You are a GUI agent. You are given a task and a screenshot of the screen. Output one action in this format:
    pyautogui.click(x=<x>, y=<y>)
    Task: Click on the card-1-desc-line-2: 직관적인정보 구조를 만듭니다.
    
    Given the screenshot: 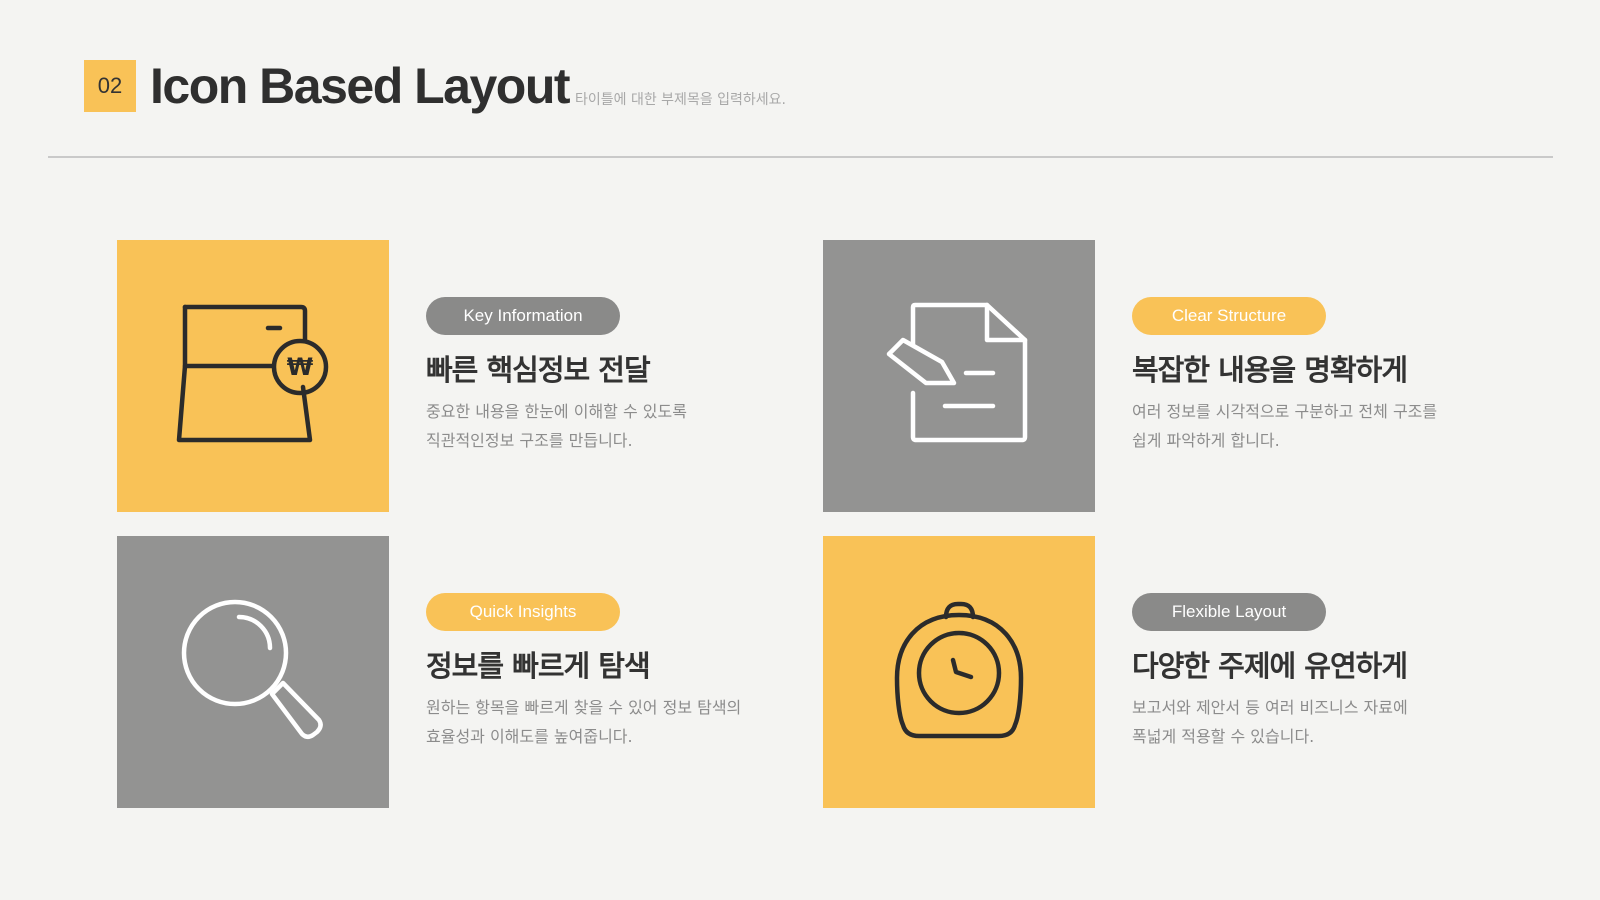 What is the action you would take?
    pyautogui.click(x=529, y=440)
    